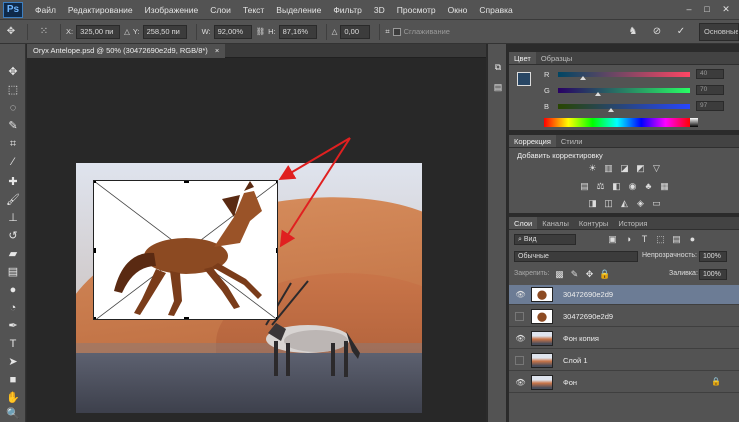  Describe the element at coordinates (648, 186) in the screenshot. I see `channel-mixer-icon: ♣` at that location.